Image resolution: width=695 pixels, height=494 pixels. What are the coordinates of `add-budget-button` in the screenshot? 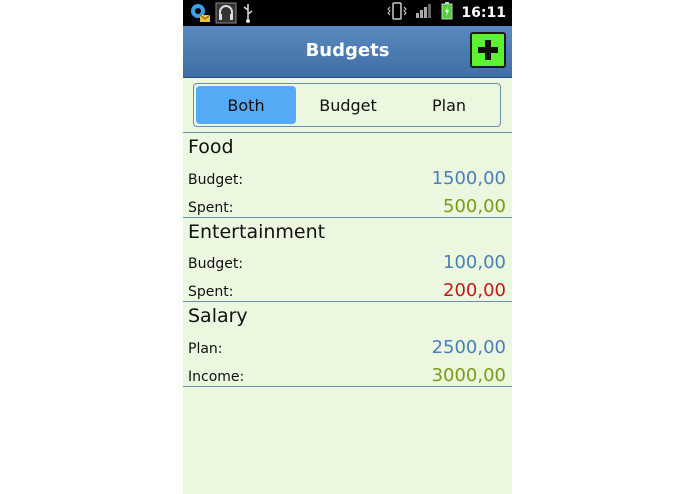 It's located at (488, 50).